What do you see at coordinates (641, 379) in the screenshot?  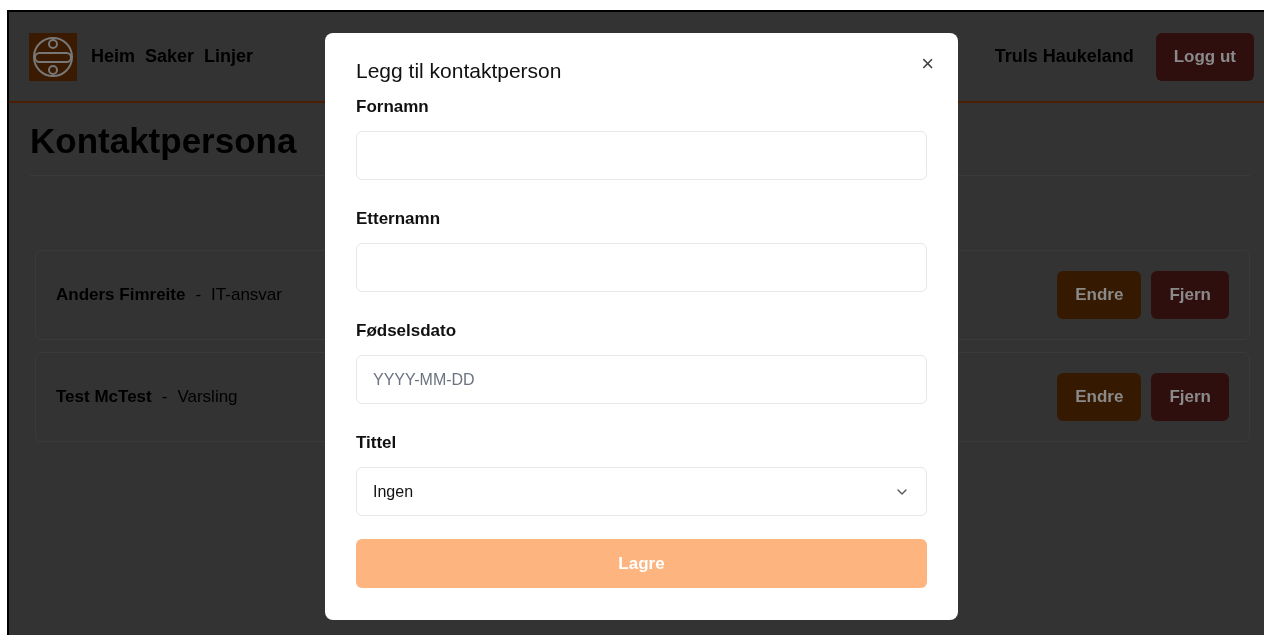 I see `input-field: YYYY-MM-DD` at bounding box center [641, 379].